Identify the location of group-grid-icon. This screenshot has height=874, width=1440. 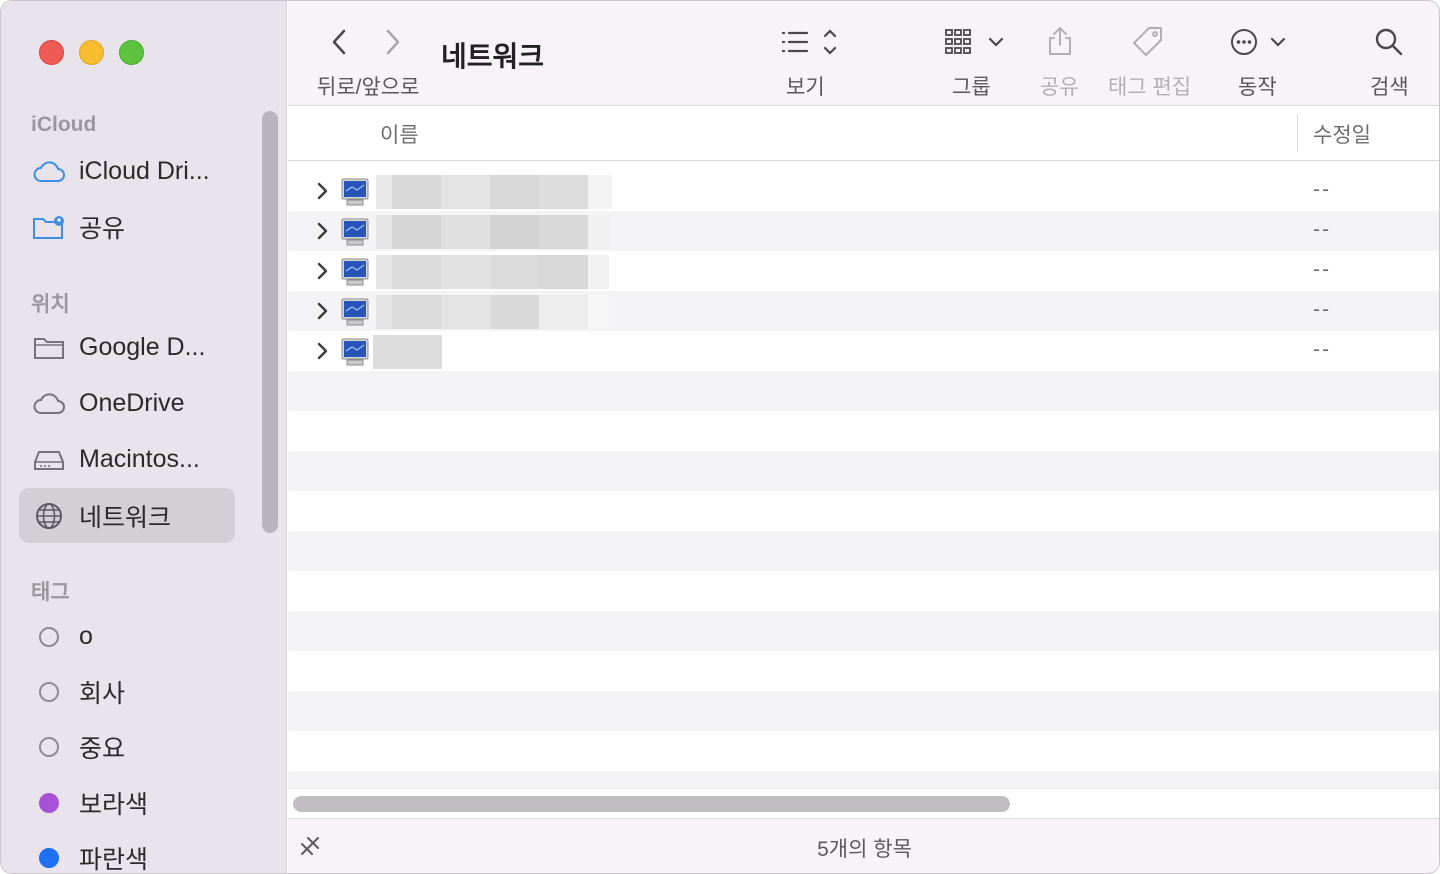
(974, 41).